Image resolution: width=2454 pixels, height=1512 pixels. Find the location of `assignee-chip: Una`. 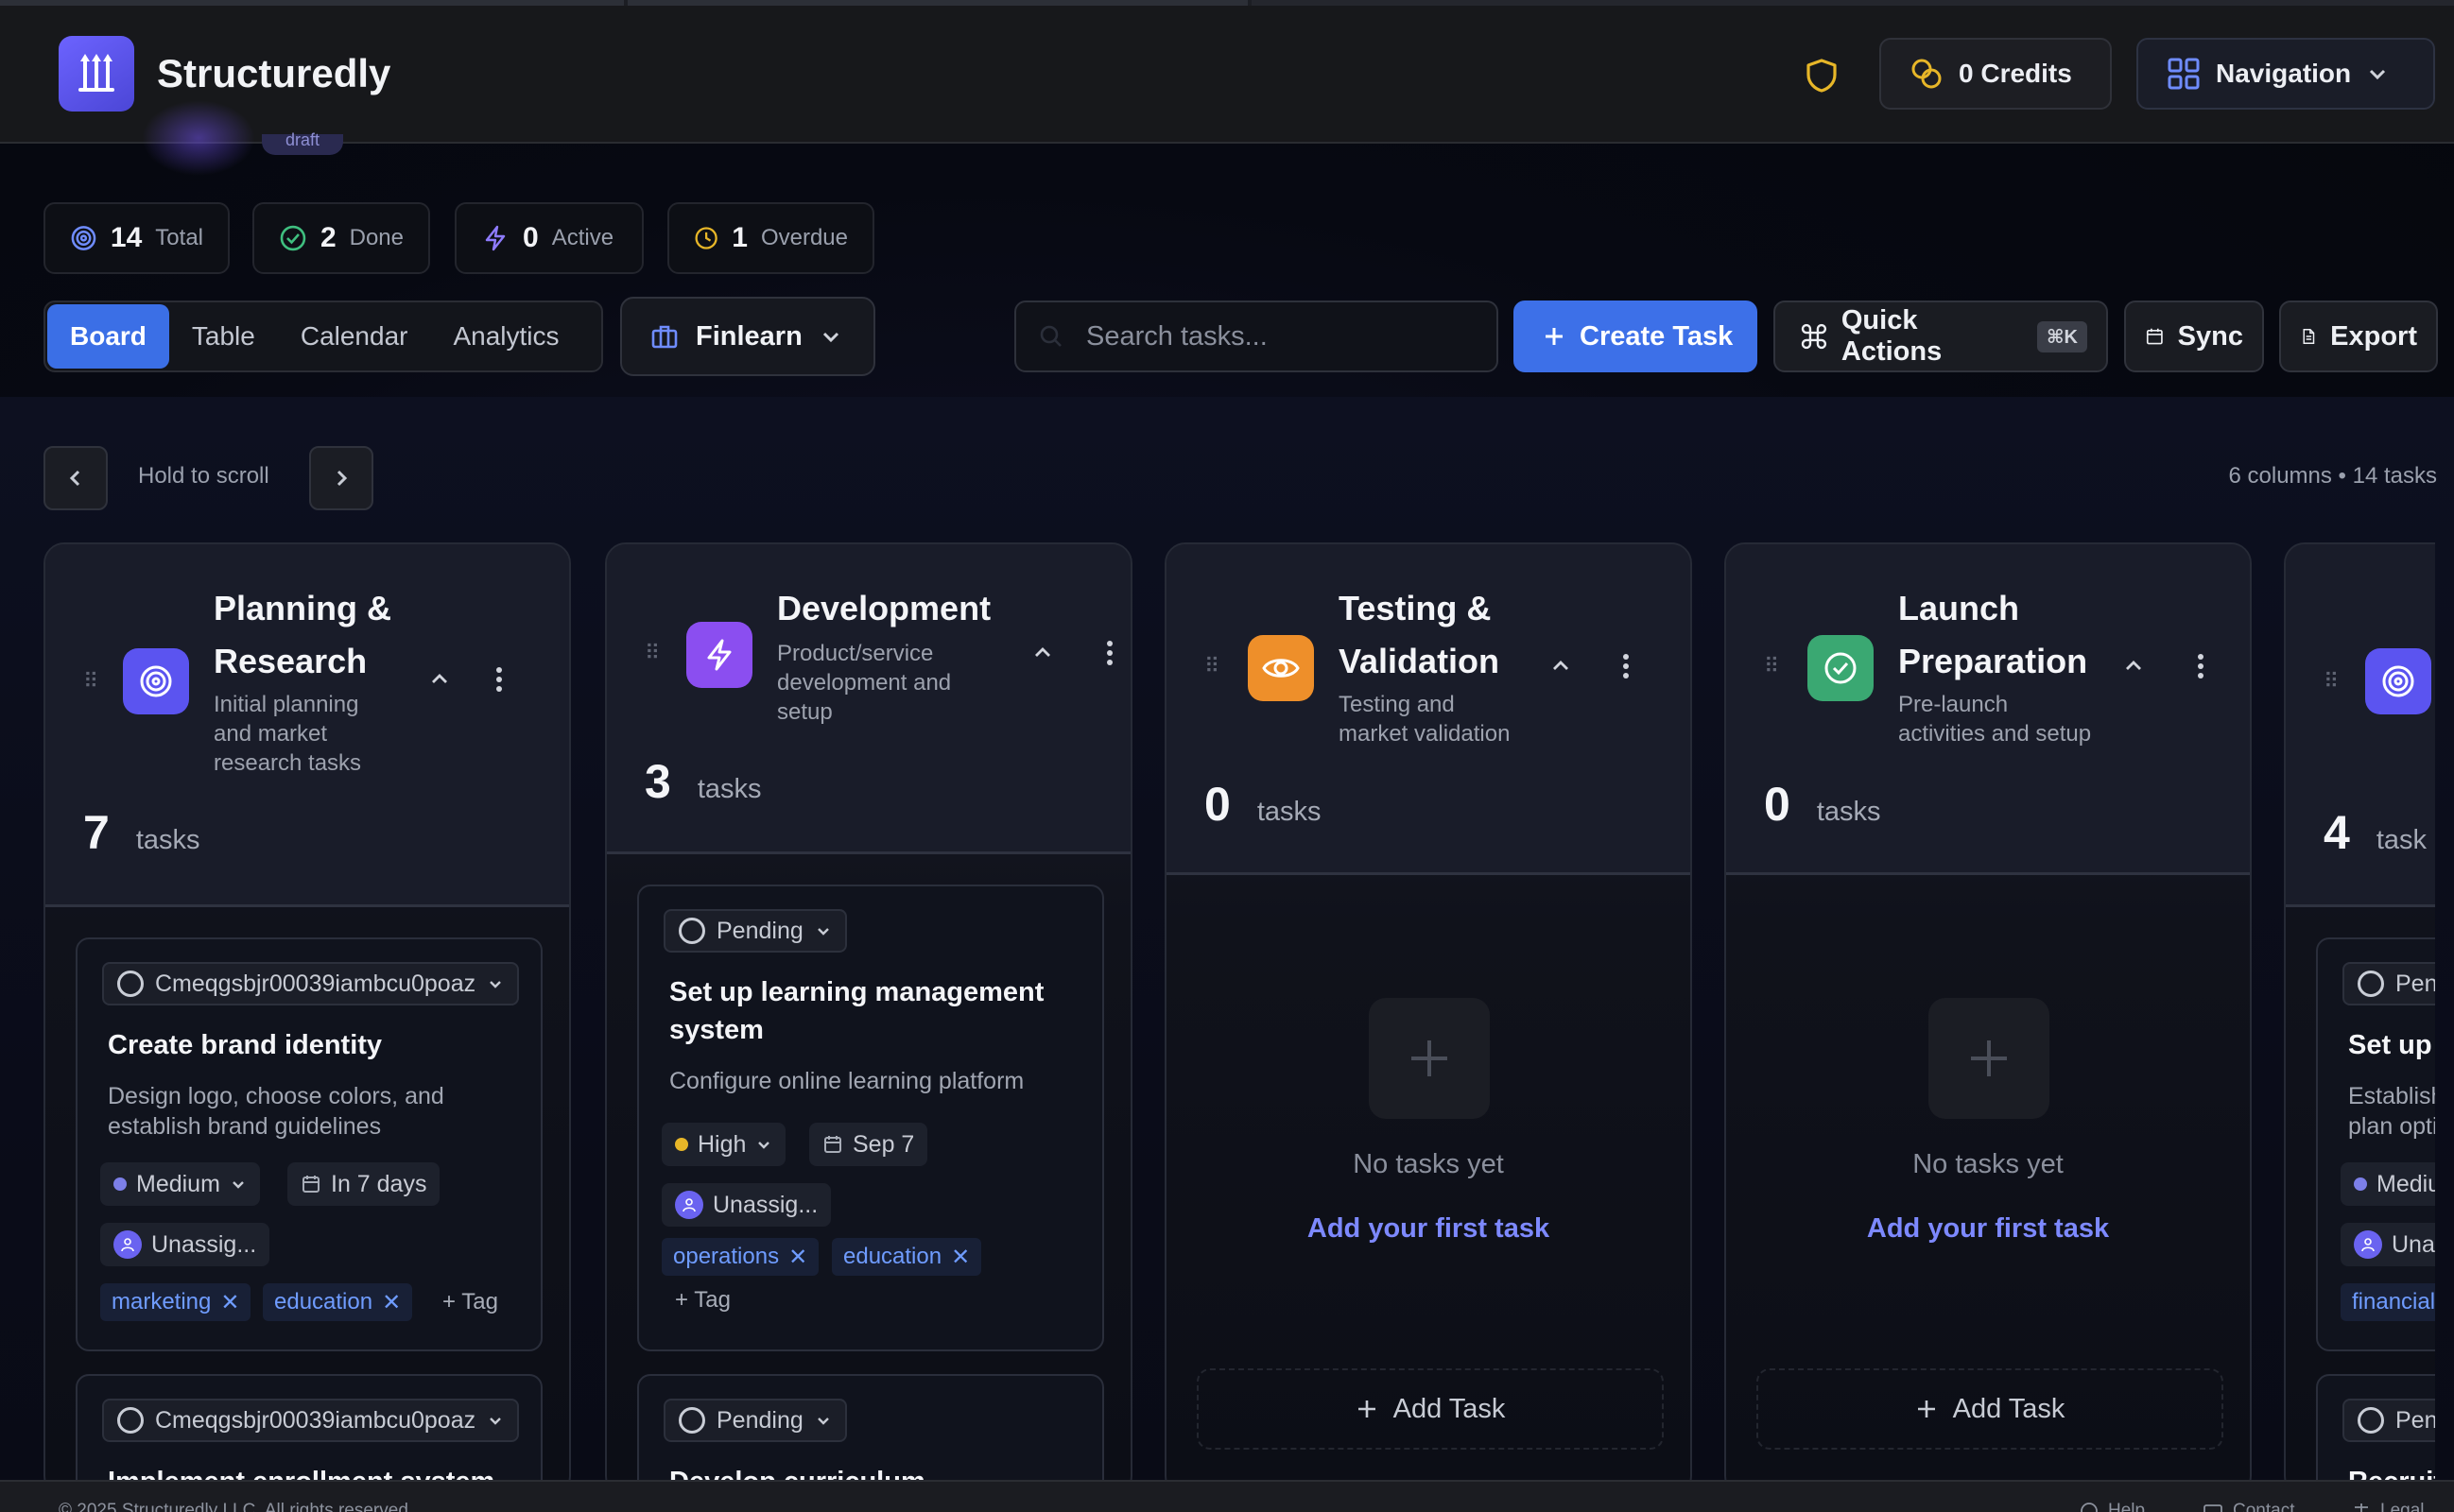

assignee-chip: Una is located at coordinates (2388, 1244).